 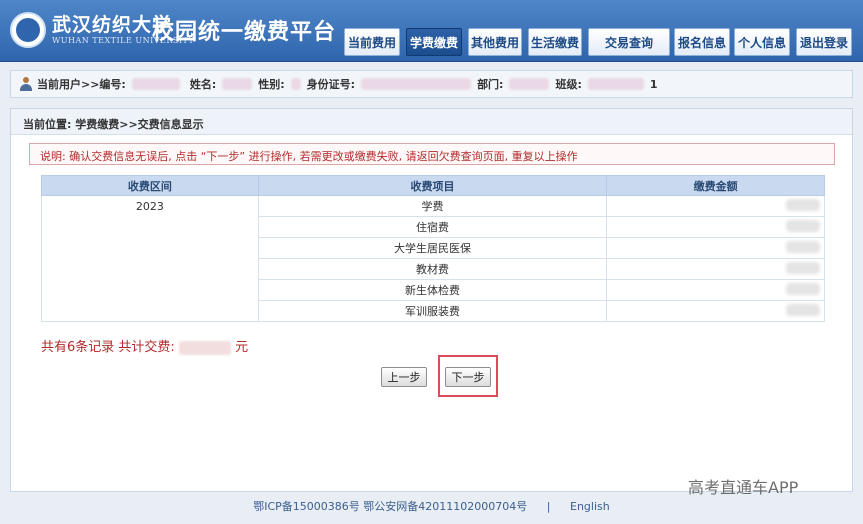 I want to click on user-info-bar: 当前用户>>编号: 姓名: 性别: 身份证号: 部门: 班级: 1, so click(x=431, y=84).